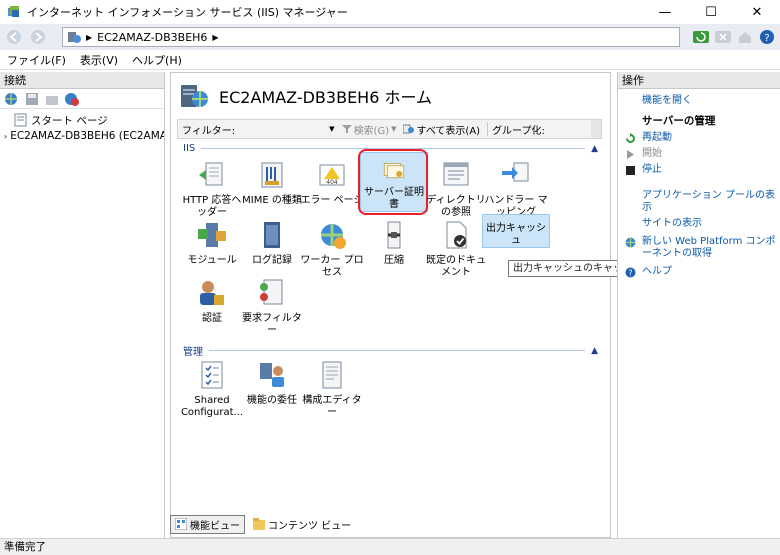 The width and height of the screenshot is (780, 555). What do you see at coordinates (699, 154) in the screenshot?
I see `action-start: 開始` at bounding box center [699, 154].